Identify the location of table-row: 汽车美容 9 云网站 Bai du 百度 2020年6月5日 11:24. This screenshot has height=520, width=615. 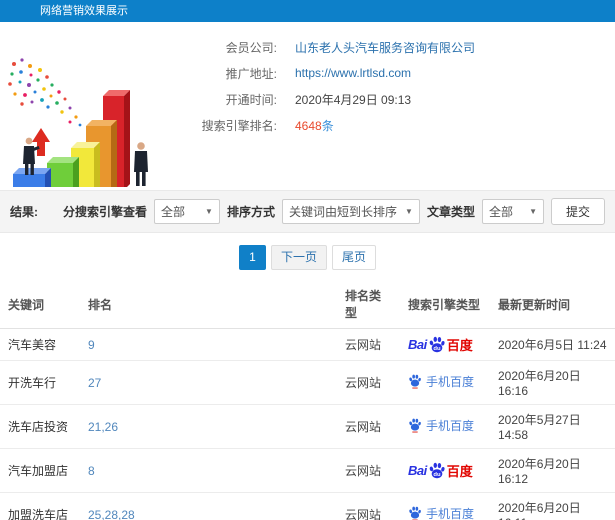
(307, 344).